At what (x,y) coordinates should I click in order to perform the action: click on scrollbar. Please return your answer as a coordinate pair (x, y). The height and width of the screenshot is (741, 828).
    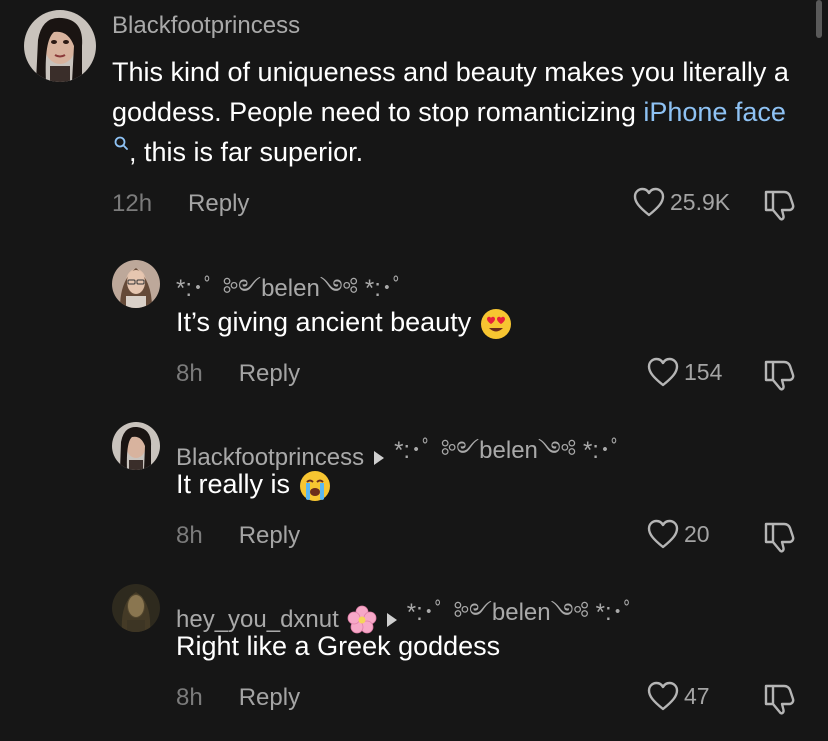
    Looking at the image, I should click on (819, 19).